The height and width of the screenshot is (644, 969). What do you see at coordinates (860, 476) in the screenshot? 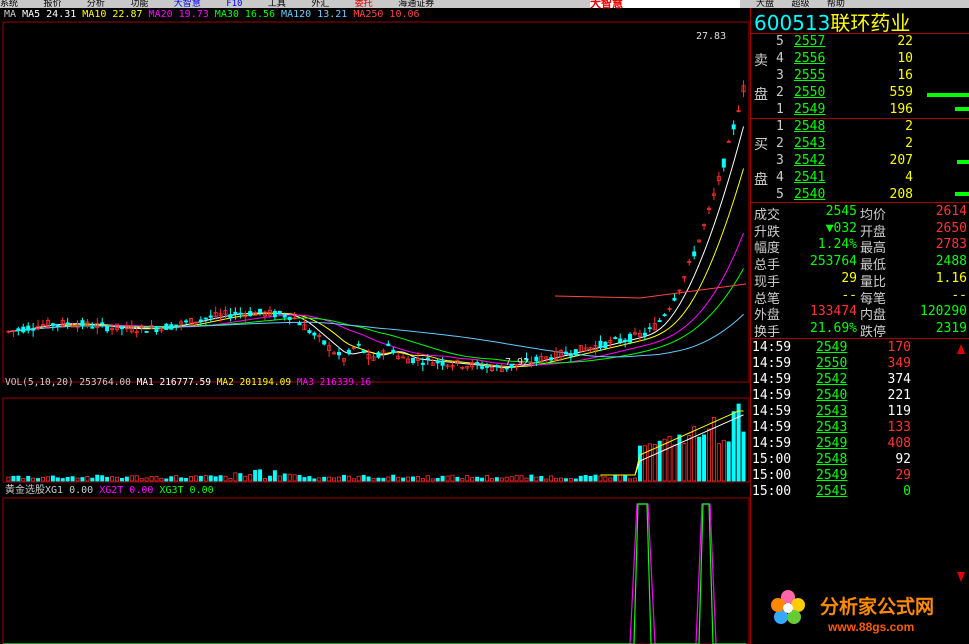
I see `tick-row: 15:00 2549 29` at bounding box center [860, 476].